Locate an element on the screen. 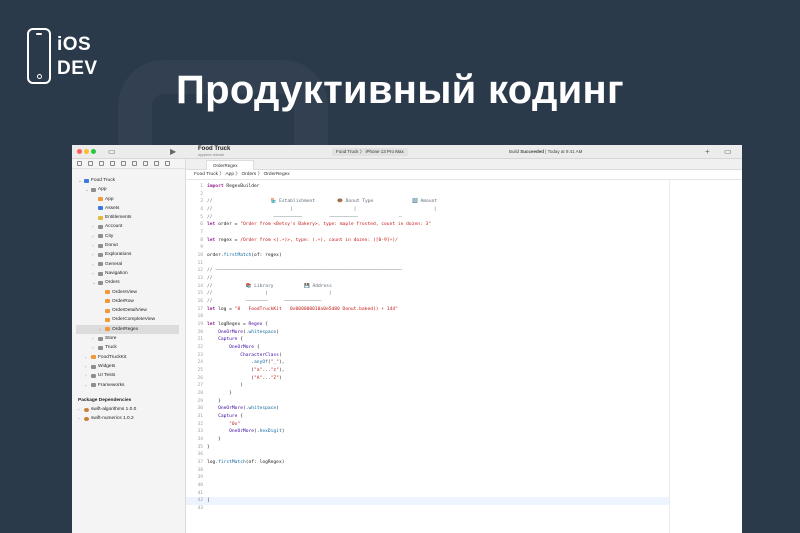 The height and width of the screenshot is (533, 800). code-line: 16 // —————————— ————————————————— is located at coordinates (427, 302).